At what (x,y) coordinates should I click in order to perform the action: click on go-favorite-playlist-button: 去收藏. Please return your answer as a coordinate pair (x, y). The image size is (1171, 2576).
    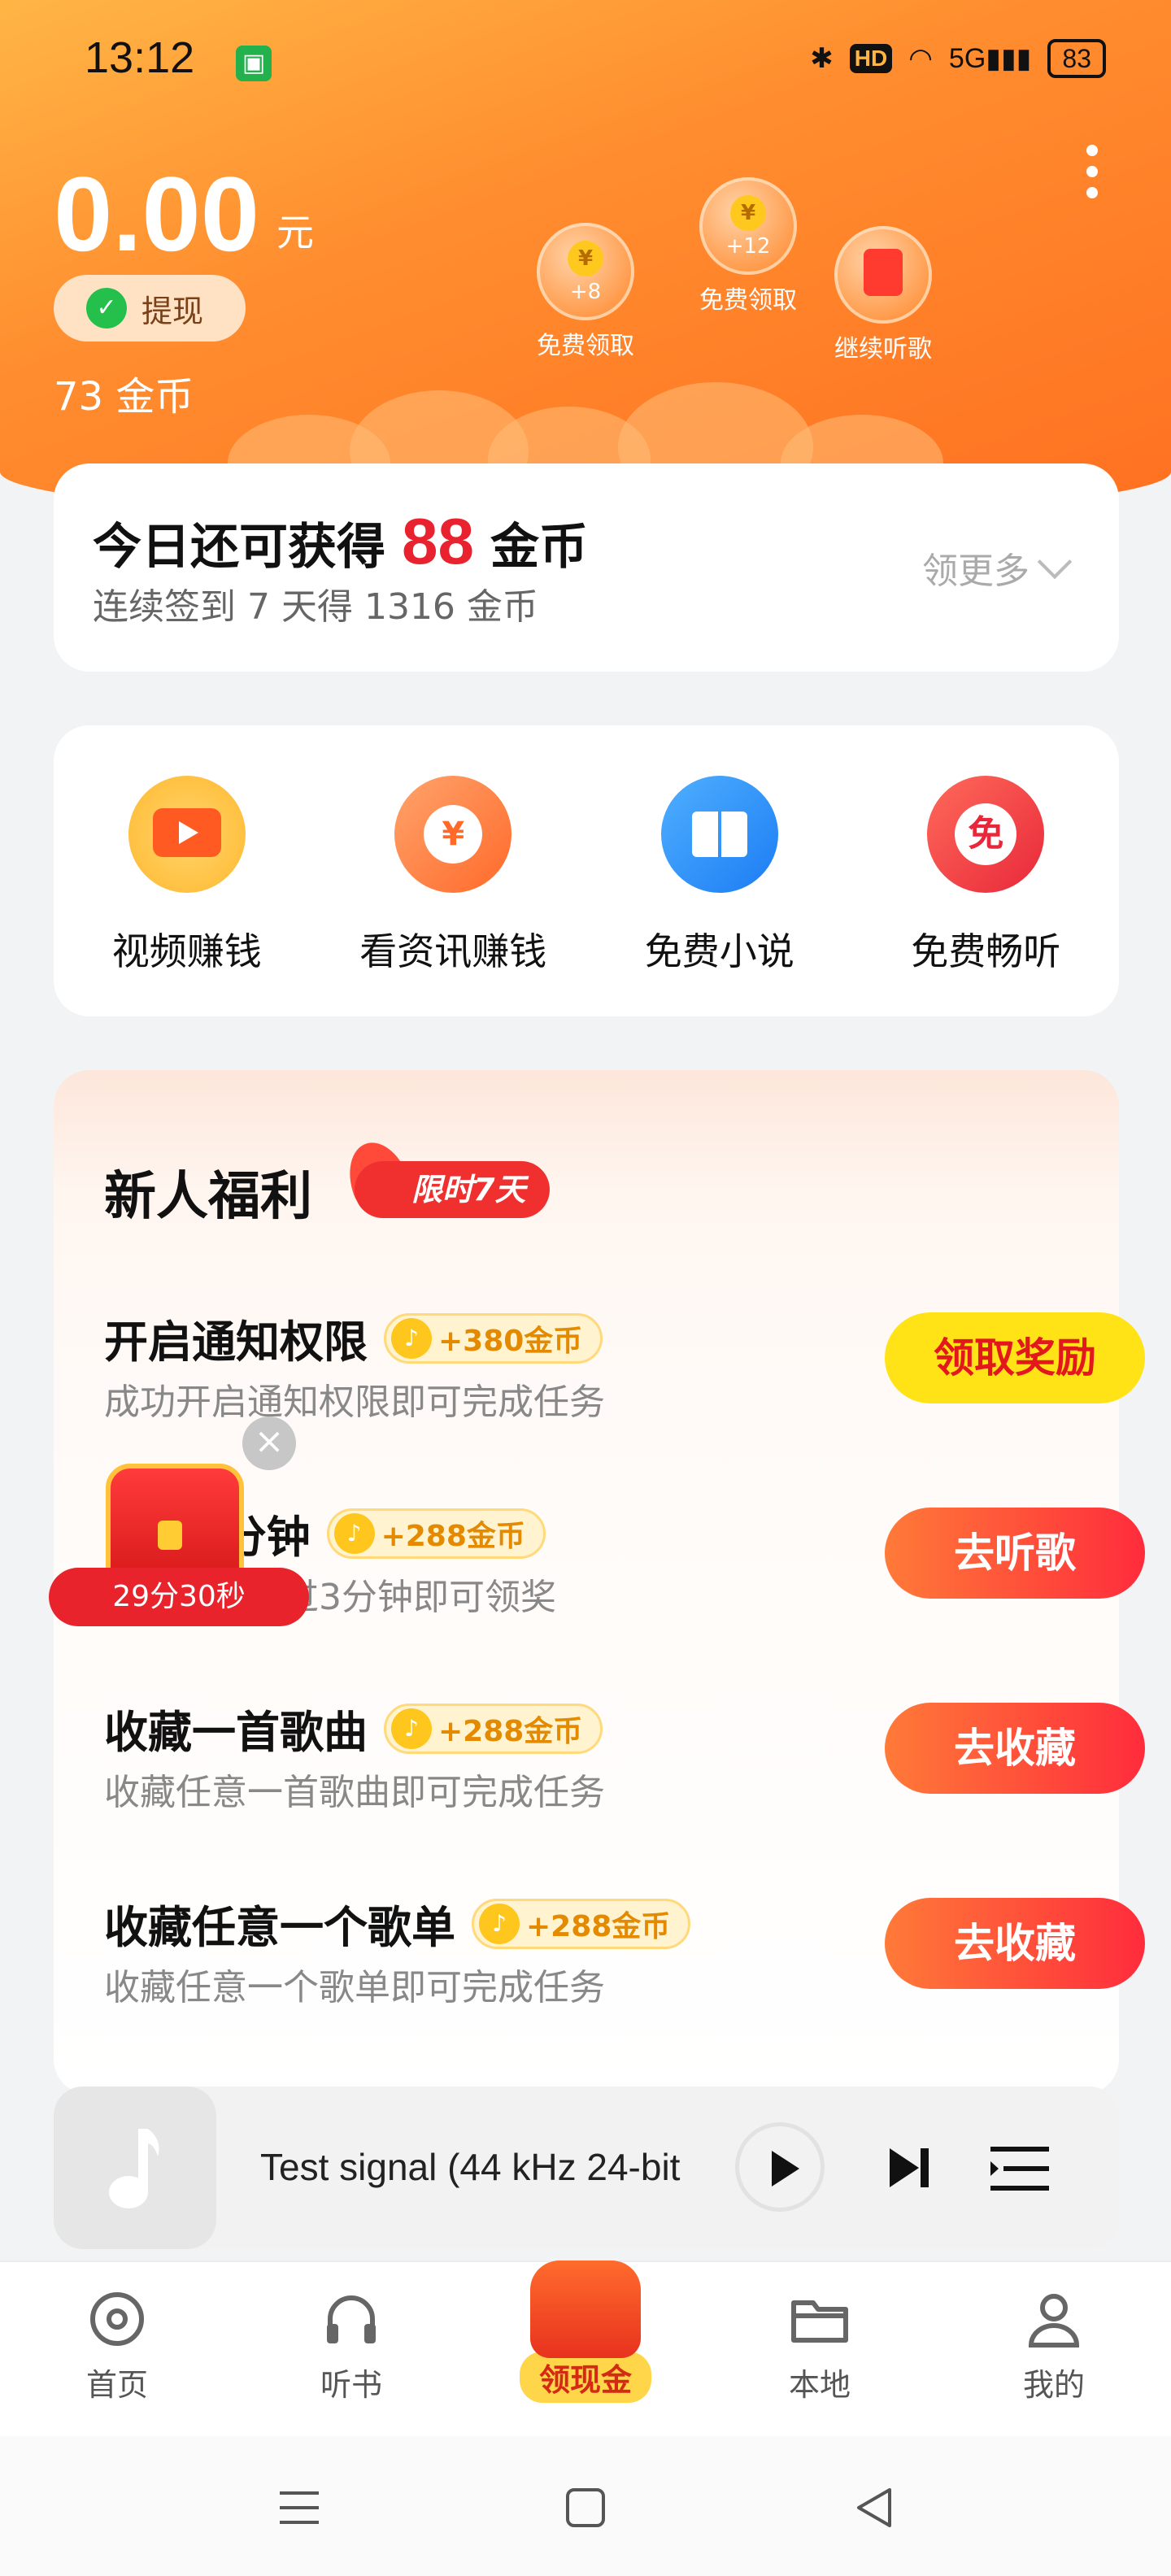
    Looking at the image, I should click on (1015, 1944).